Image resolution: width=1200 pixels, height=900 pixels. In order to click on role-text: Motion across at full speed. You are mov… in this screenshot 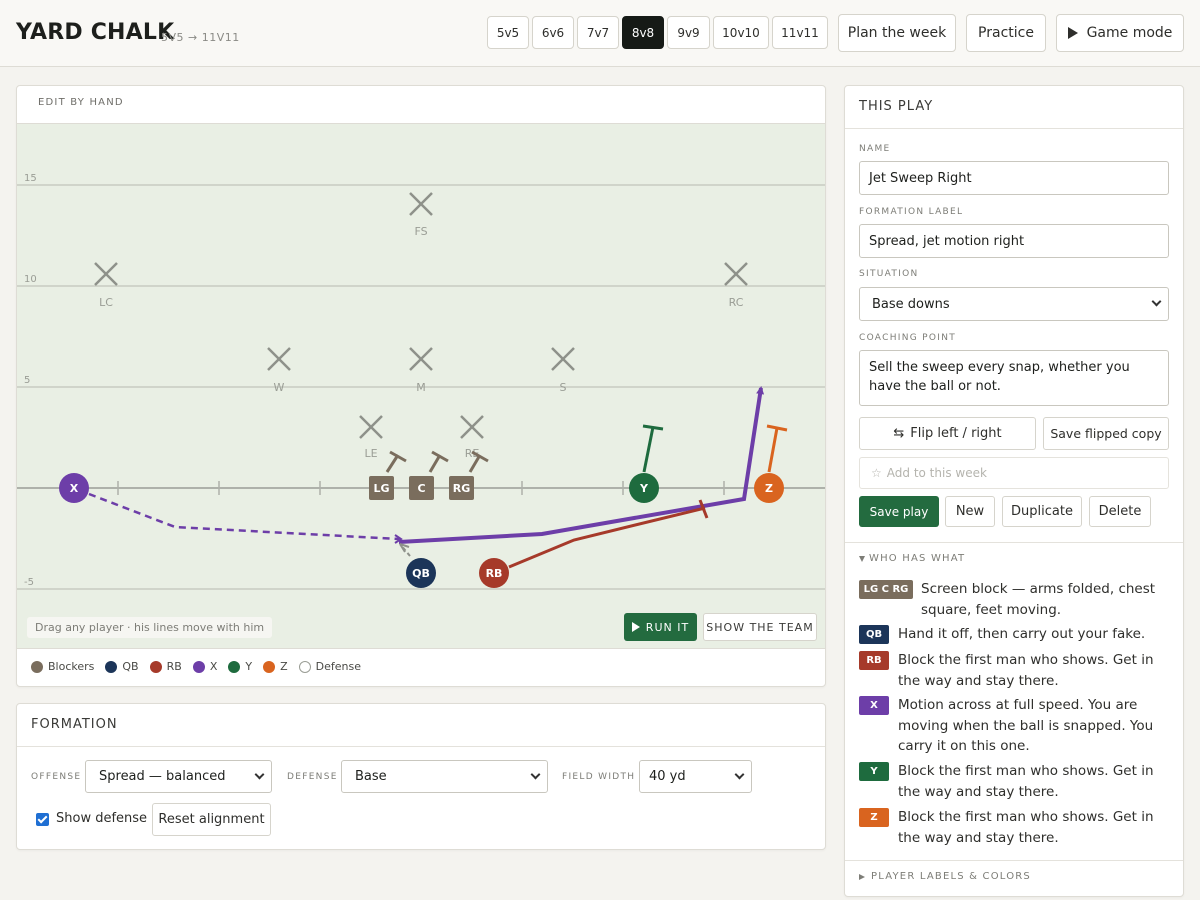, I will do `click(1026, 725)`.